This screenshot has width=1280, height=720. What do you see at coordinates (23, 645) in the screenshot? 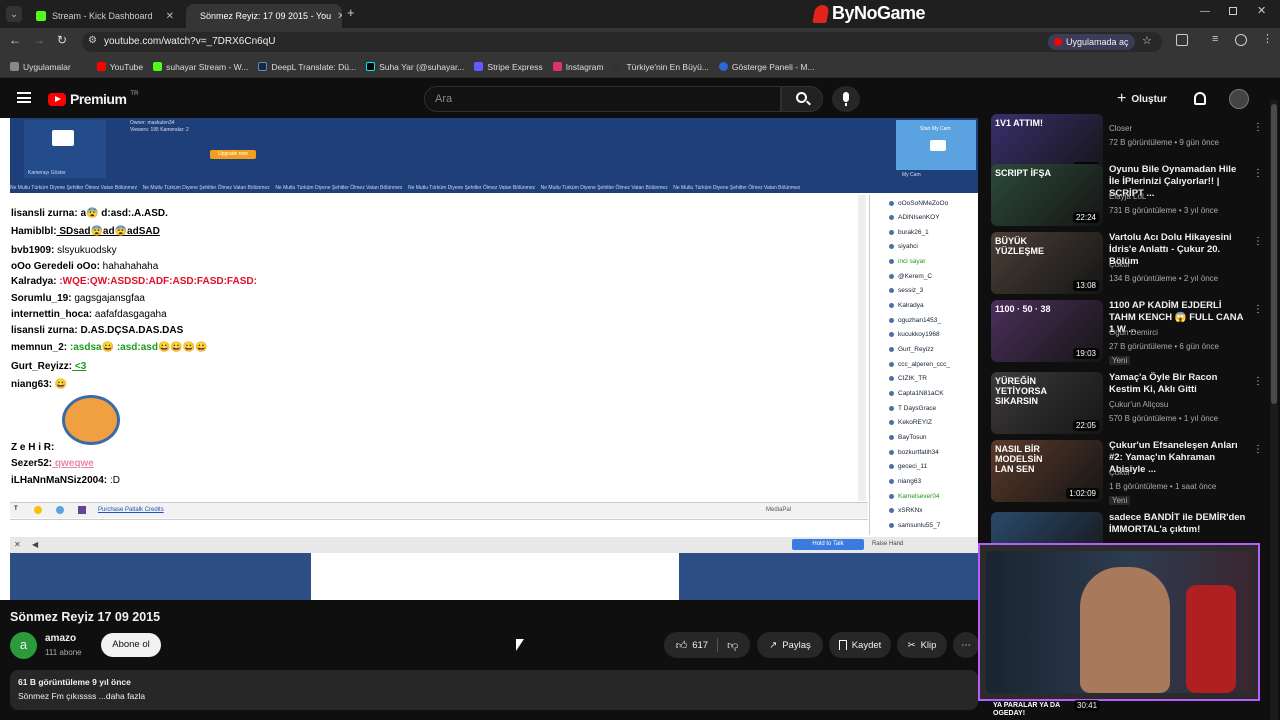
I see `channel-avatar: a` at bounding box center [23, 645].